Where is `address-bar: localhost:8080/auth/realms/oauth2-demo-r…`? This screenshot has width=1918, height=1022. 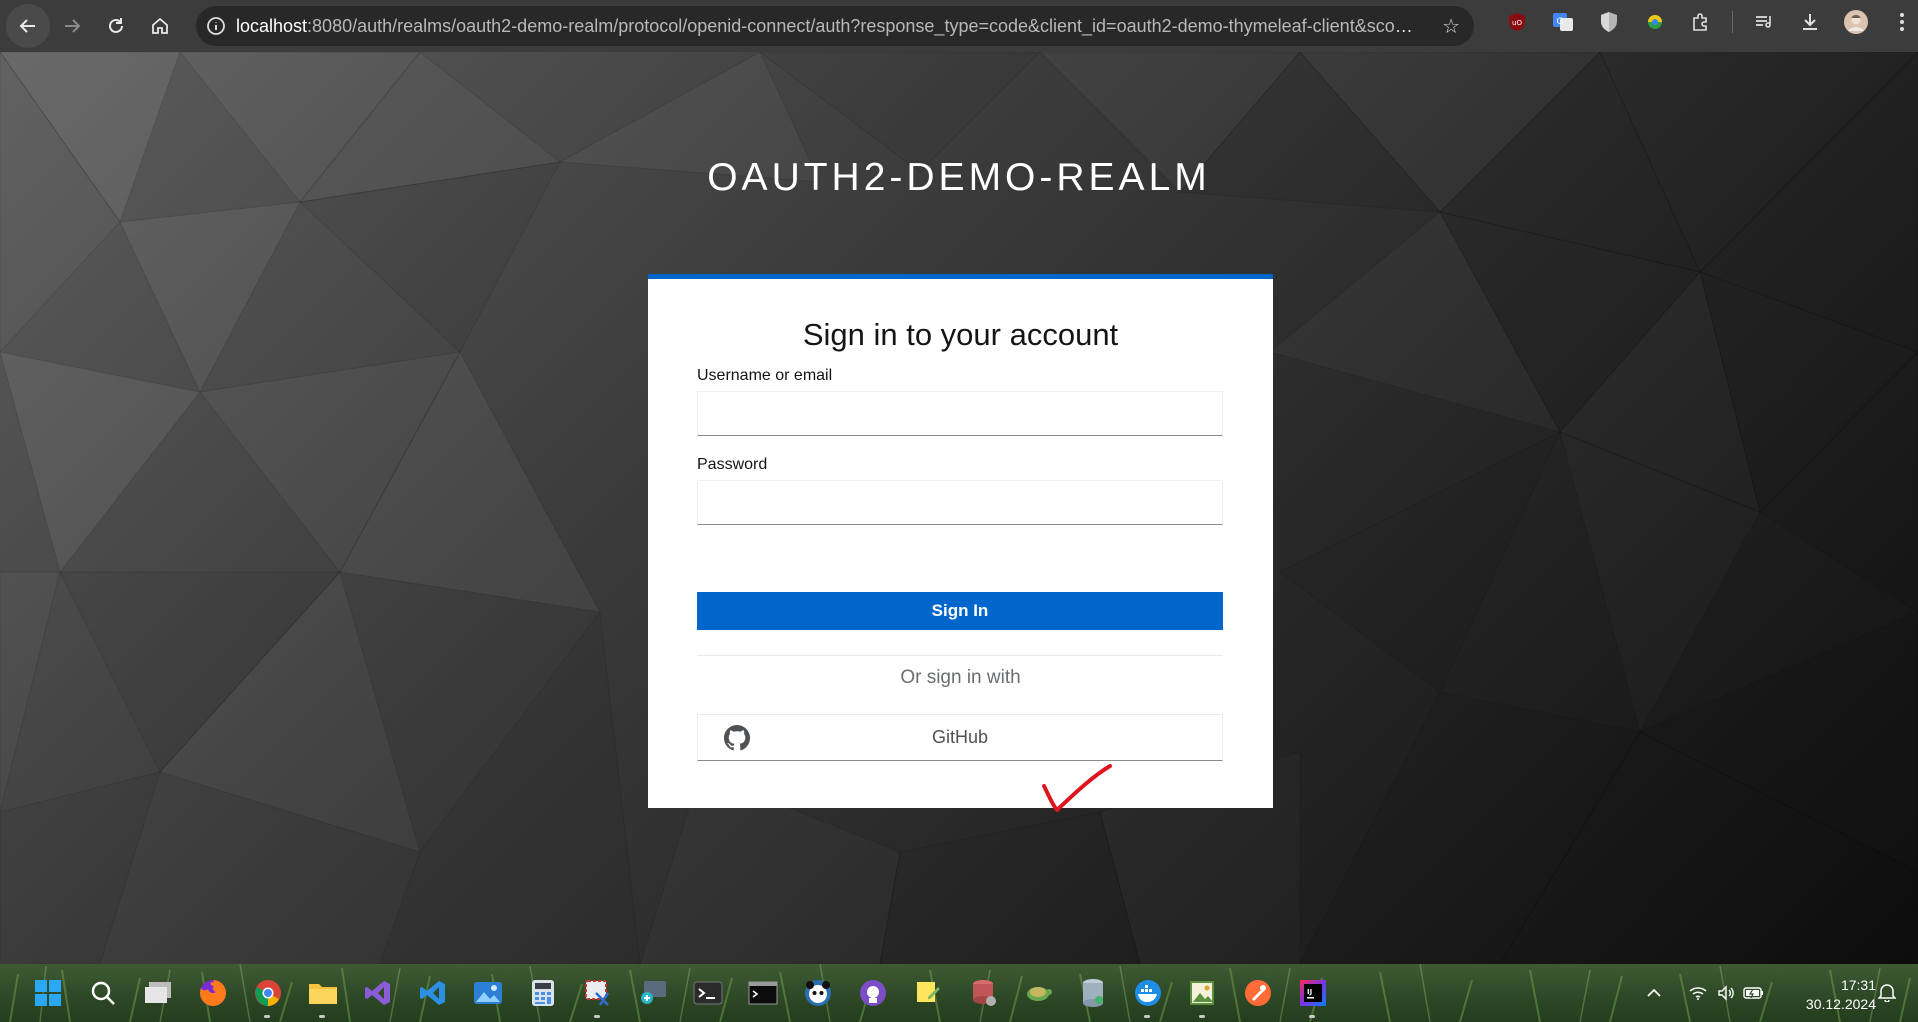 address-bar: localhost:8080/auth/realms/oauth2-demo-r… is located at coordinates (835, 26).